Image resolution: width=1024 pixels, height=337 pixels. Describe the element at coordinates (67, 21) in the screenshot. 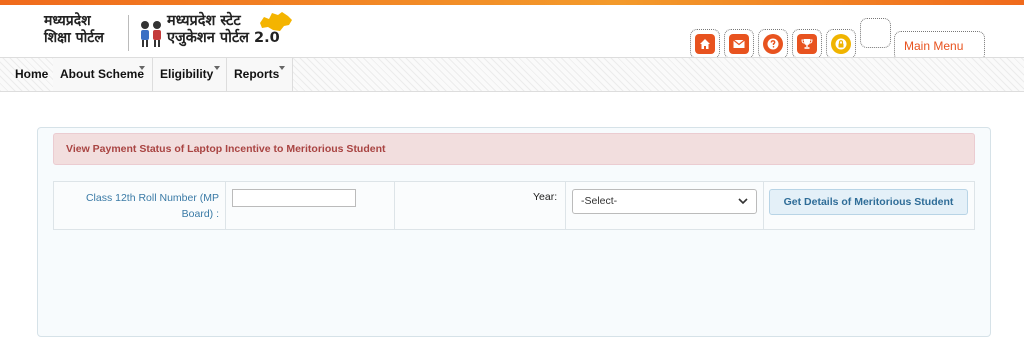

I see `logo-left-line1: मध्यप्रदेश` at that location.